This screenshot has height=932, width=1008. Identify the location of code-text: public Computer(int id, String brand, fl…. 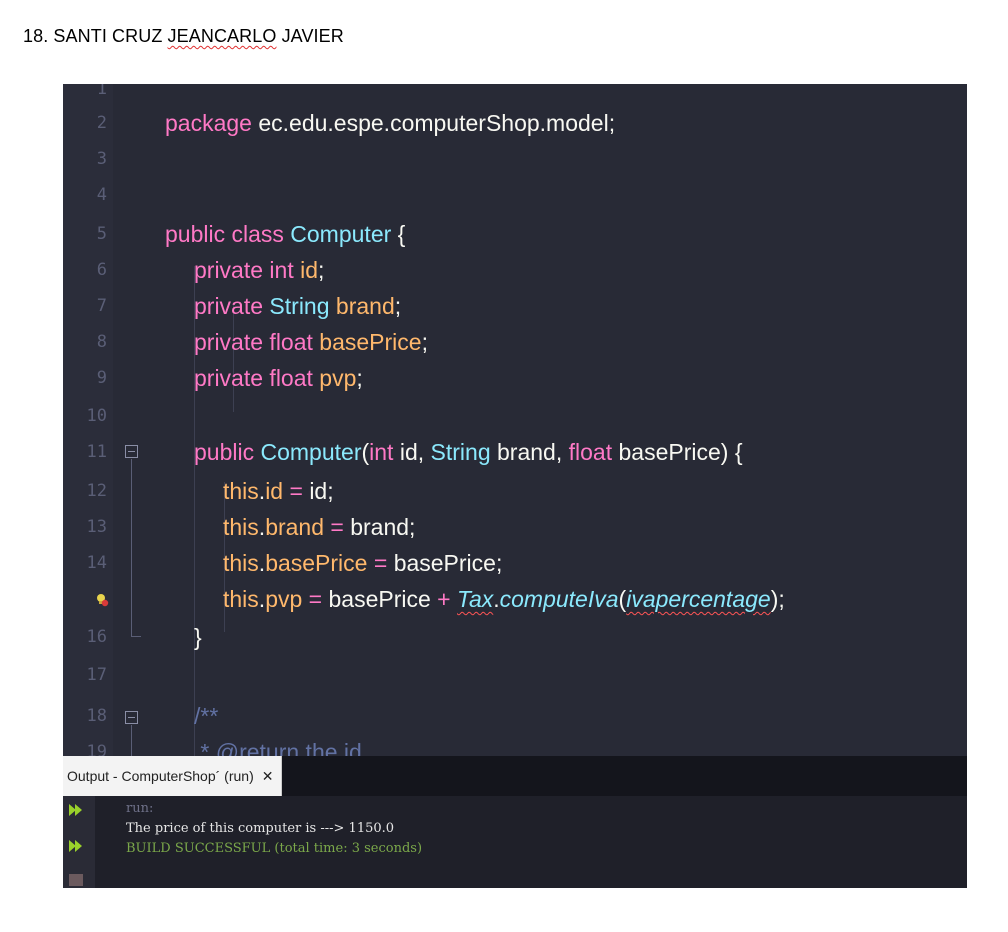
(468, 452).